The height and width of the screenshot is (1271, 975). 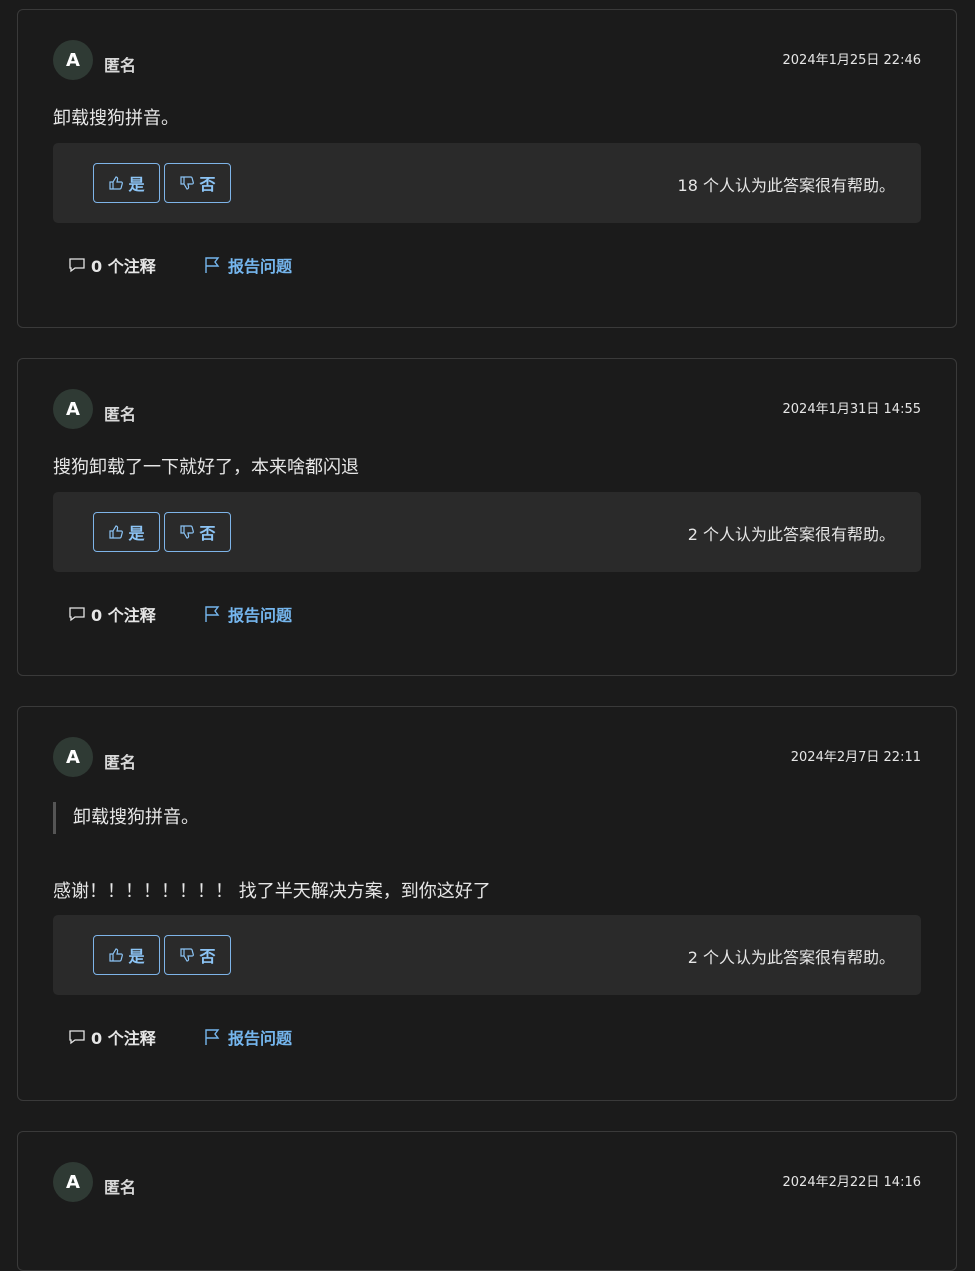 I want to click on vote-panel: 是 否 18 个人认为此答案很有帮助。, so click(x=487, y=183).